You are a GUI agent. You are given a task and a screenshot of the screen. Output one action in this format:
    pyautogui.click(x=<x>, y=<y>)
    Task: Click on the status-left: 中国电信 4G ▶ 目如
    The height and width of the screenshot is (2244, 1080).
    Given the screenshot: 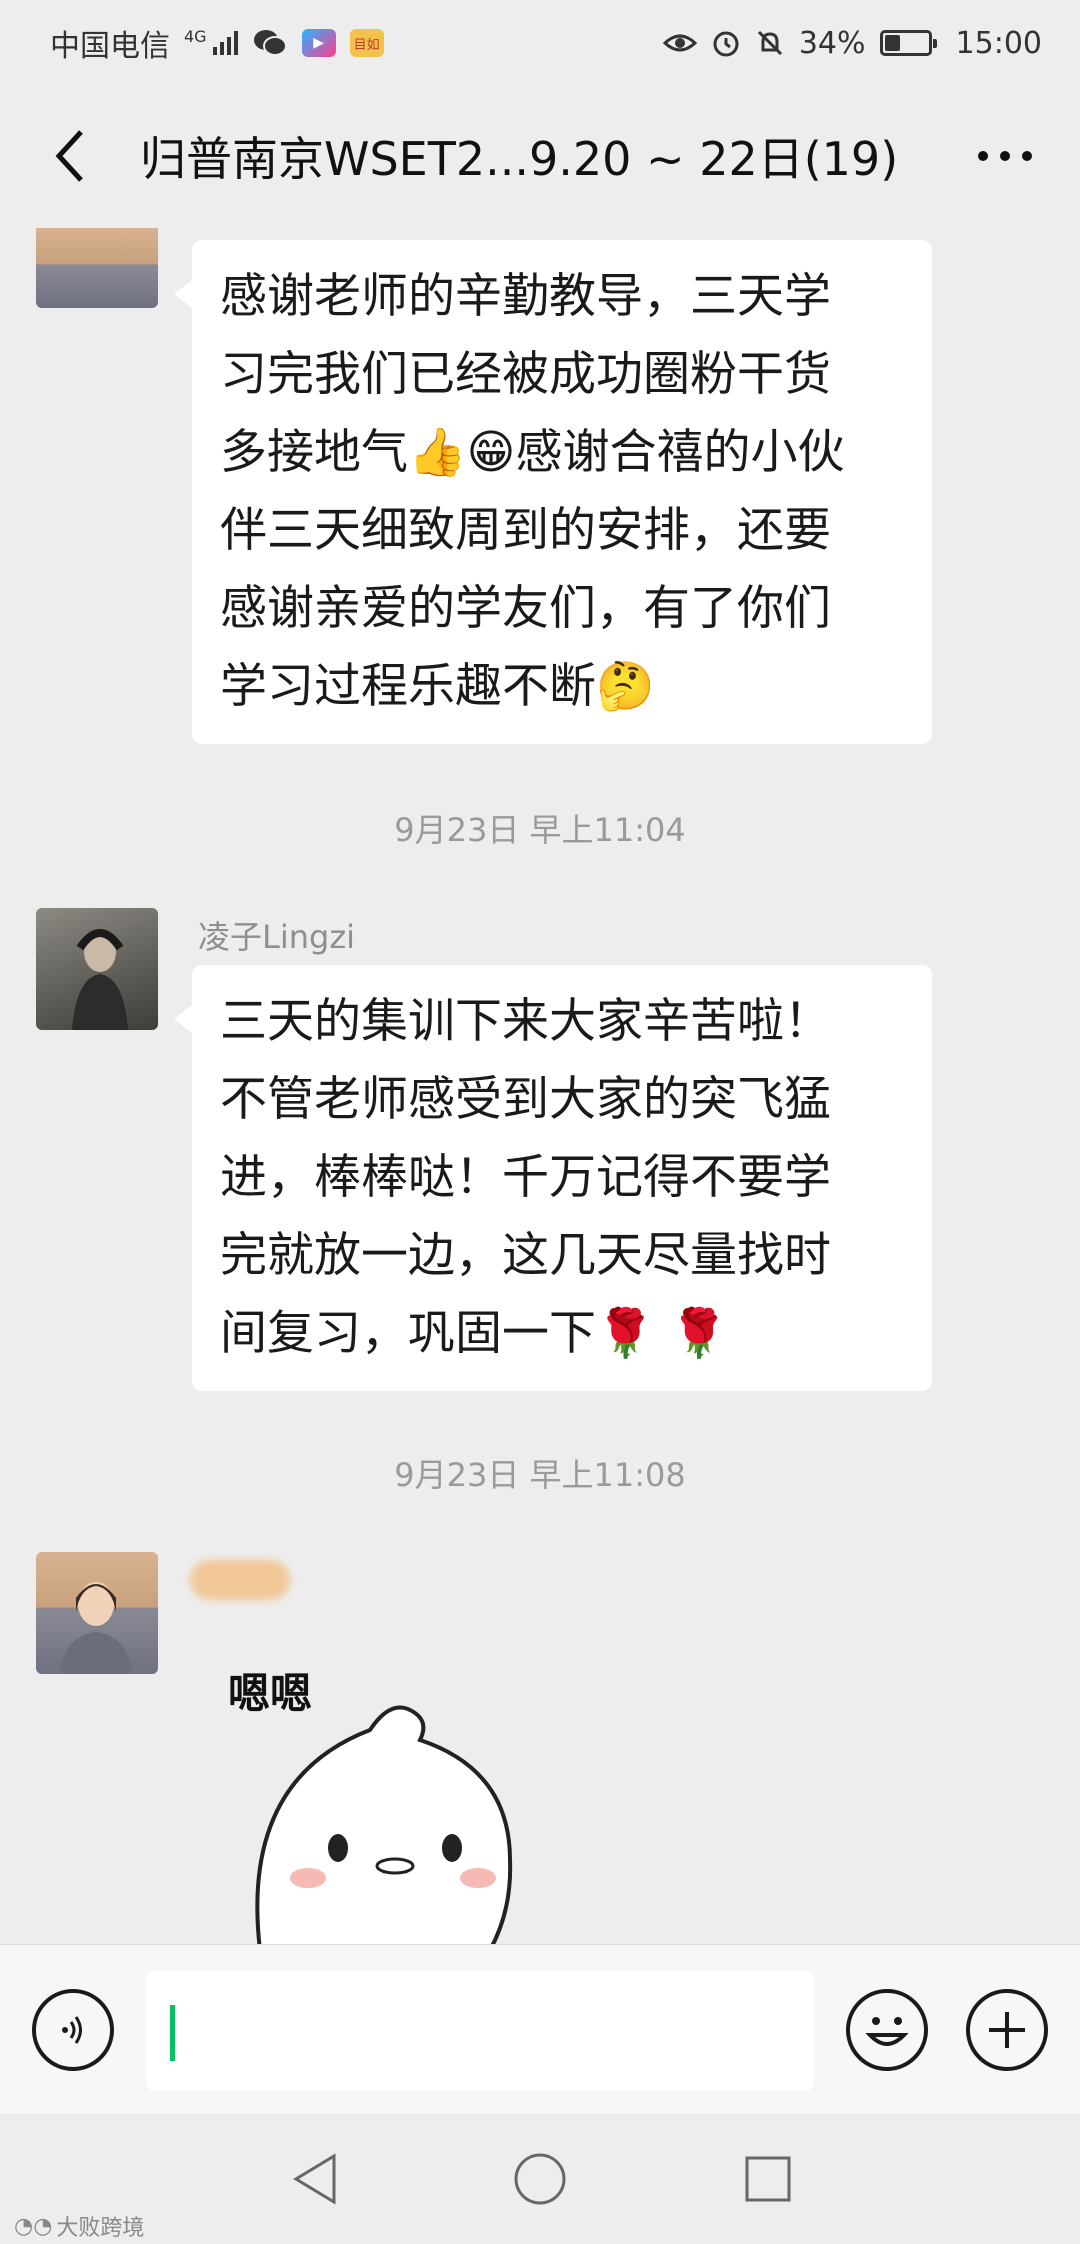 What is the action you would take?
    pyautogui.click(x=356, y=43)
    